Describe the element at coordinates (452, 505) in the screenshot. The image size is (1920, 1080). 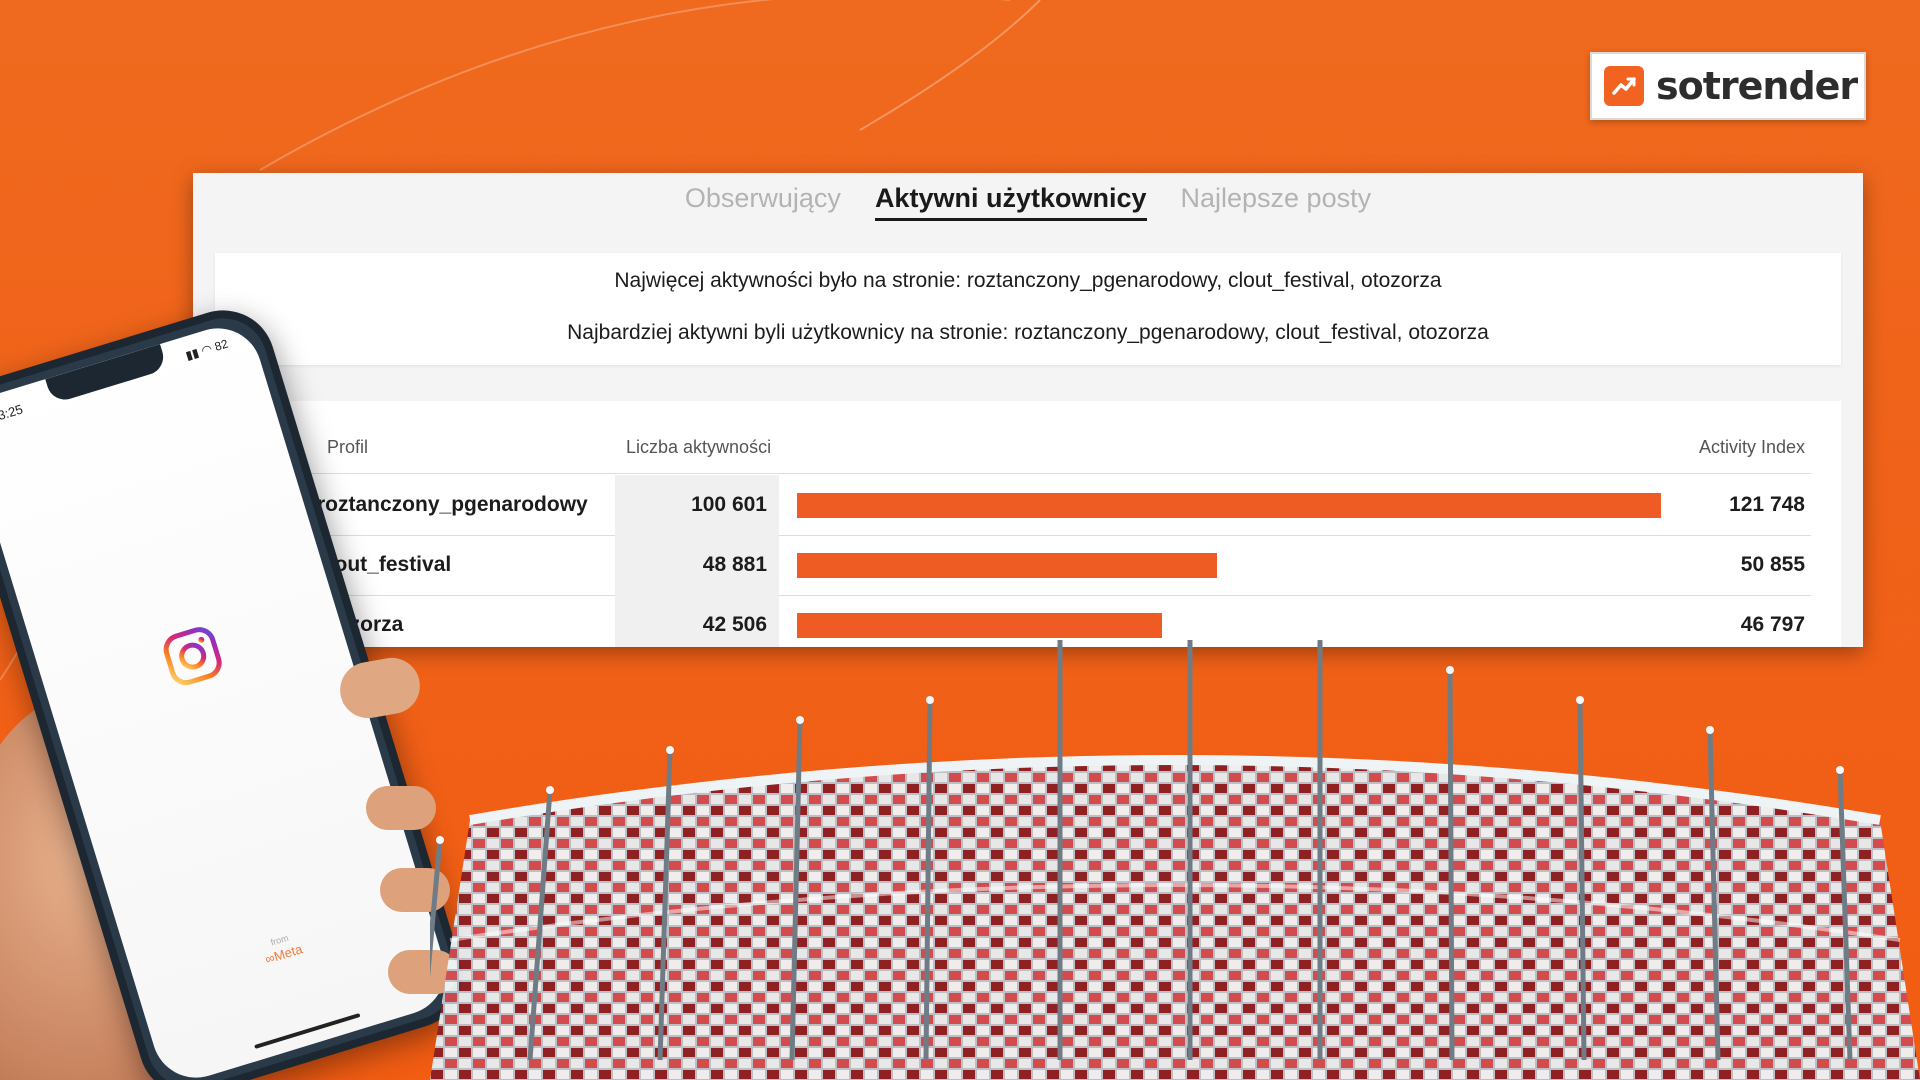
I see `row-profile: roztanczony_pgenarodowy` at that location.